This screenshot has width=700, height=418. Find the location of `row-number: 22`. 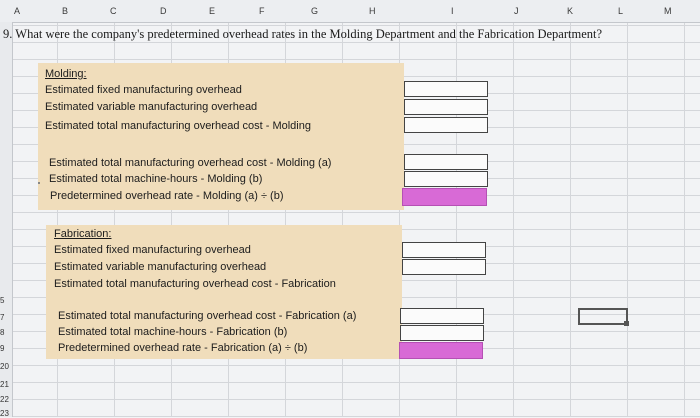

row-number: 22 is located at coordinates (4, 399).